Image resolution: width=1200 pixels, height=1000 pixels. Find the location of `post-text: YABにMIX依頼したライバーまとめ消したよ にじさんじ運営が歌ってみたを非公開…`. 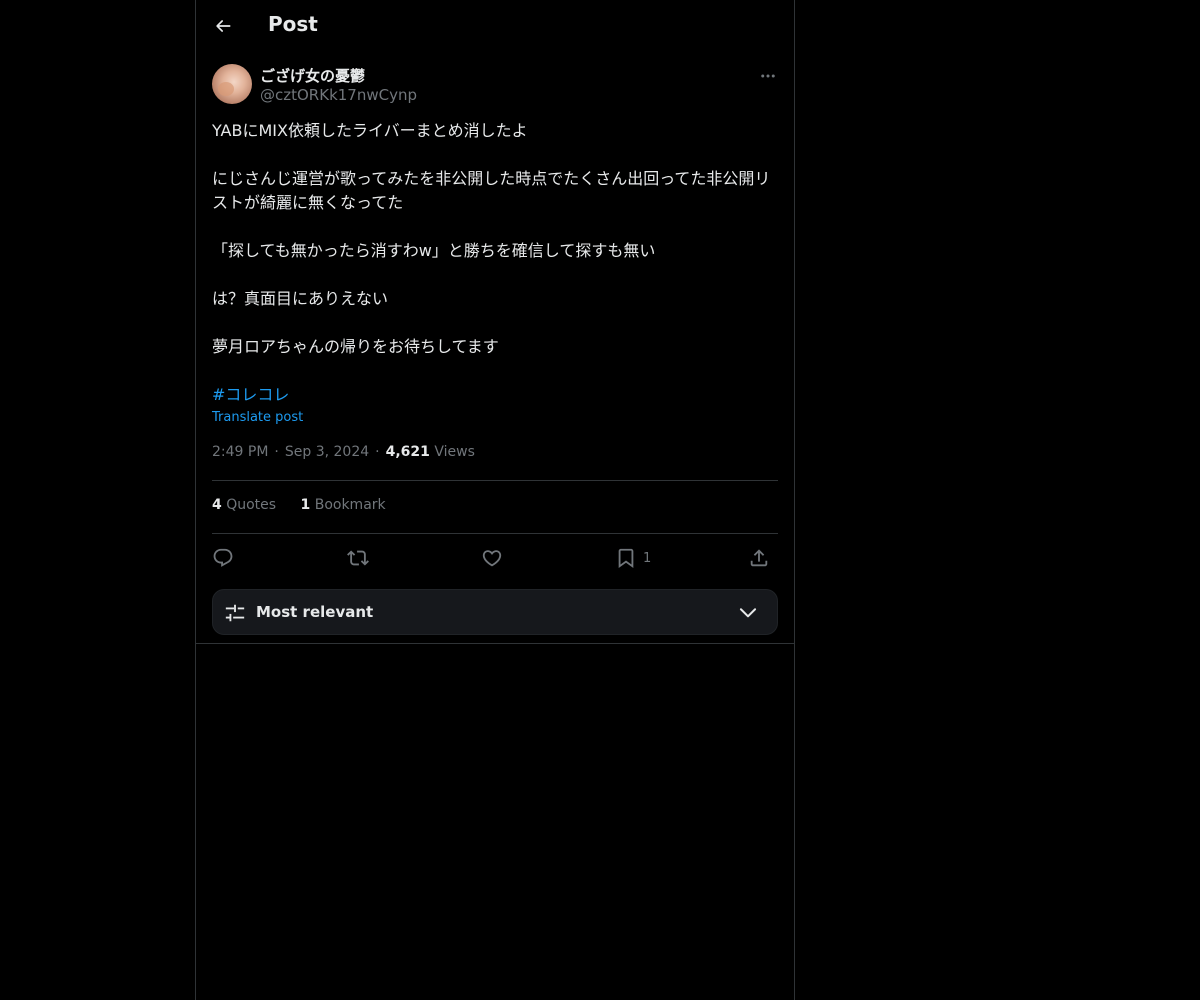

post-text: YABにMIX依頼したライバーまとめ消したよ にじさんじ運営が歌ってみたを非公開… is located at coordinates (495, 251).